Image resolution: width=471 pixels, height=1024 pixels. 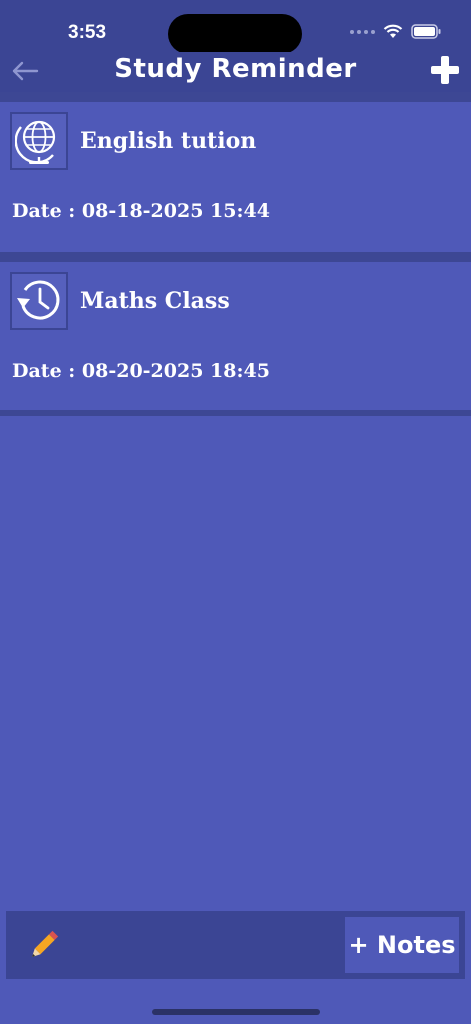 I want to click on reminder-title: English tution, so click(x=168, y=141).